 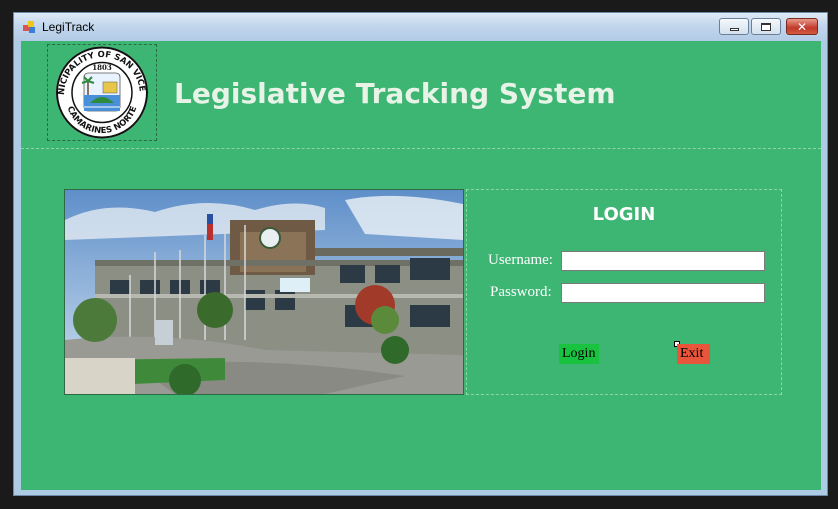 What do you see at coordinates (663, 261) in the screenshot?
I see `username-input` at bounding box center [663, 261].